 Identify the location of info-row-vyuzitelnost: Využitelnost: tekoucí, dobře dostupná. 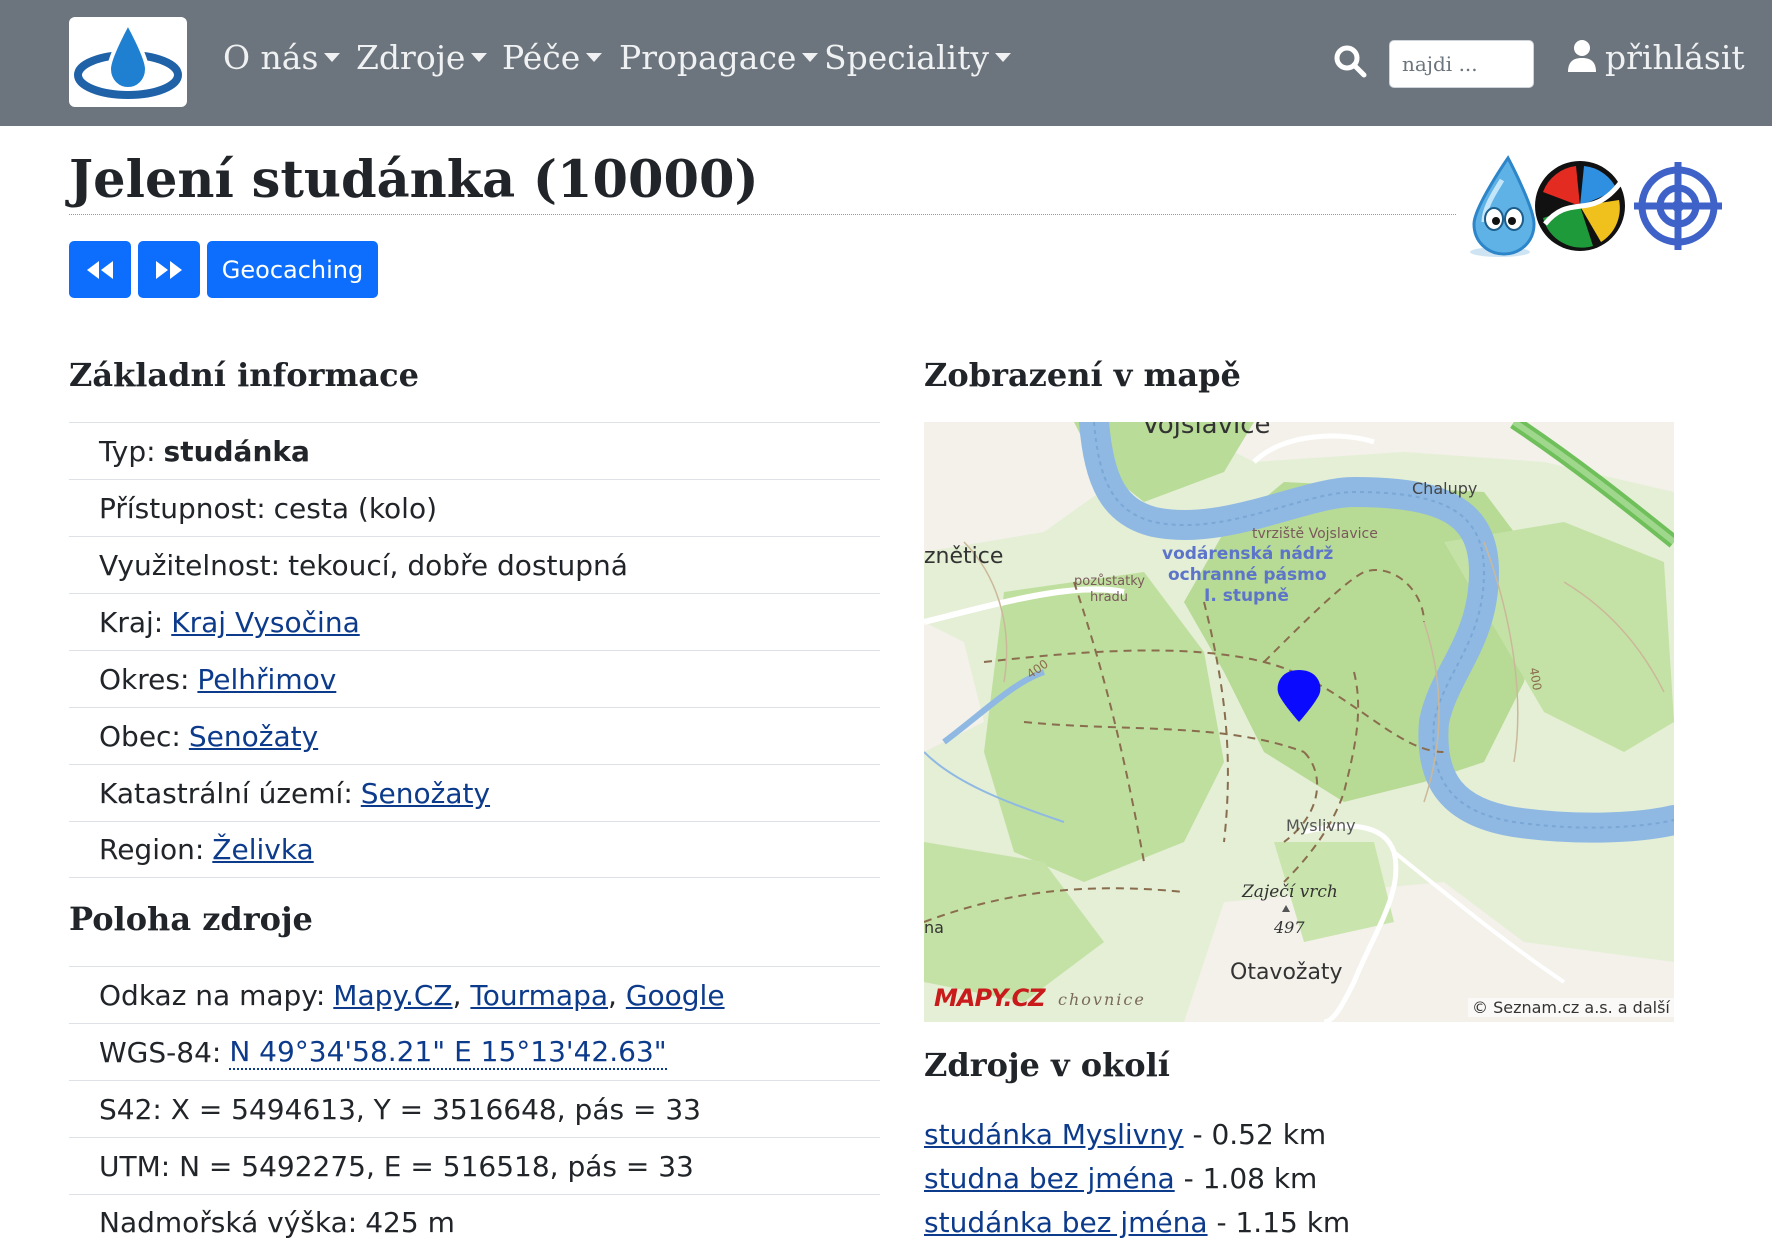
(474, 564).